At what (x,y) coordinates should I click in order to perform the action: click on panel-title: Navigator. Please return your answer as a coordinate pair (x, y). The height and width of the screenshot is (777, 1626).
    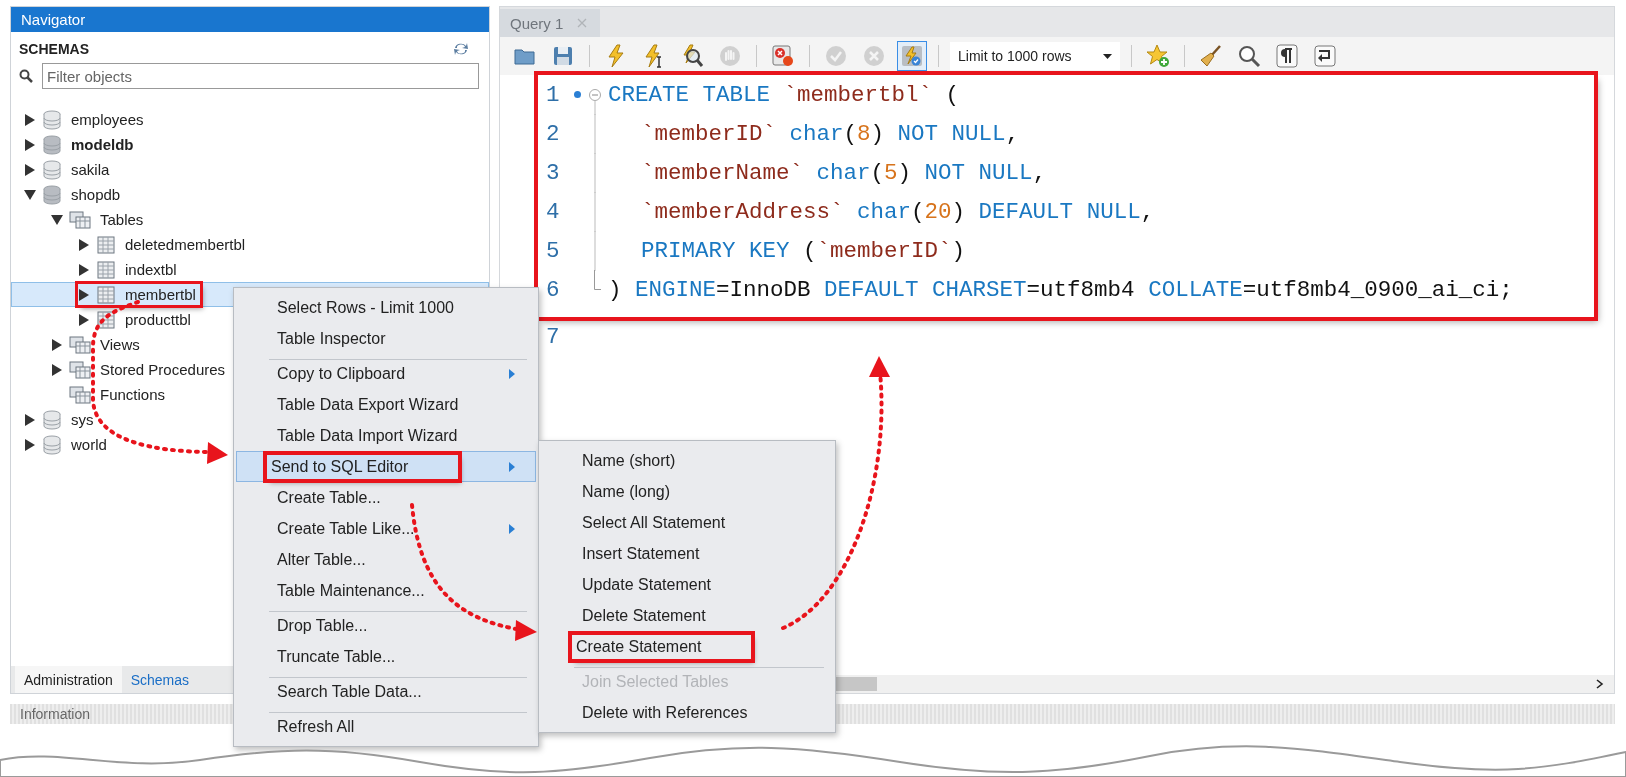
    Looking at the image, I should click on (53, 19).